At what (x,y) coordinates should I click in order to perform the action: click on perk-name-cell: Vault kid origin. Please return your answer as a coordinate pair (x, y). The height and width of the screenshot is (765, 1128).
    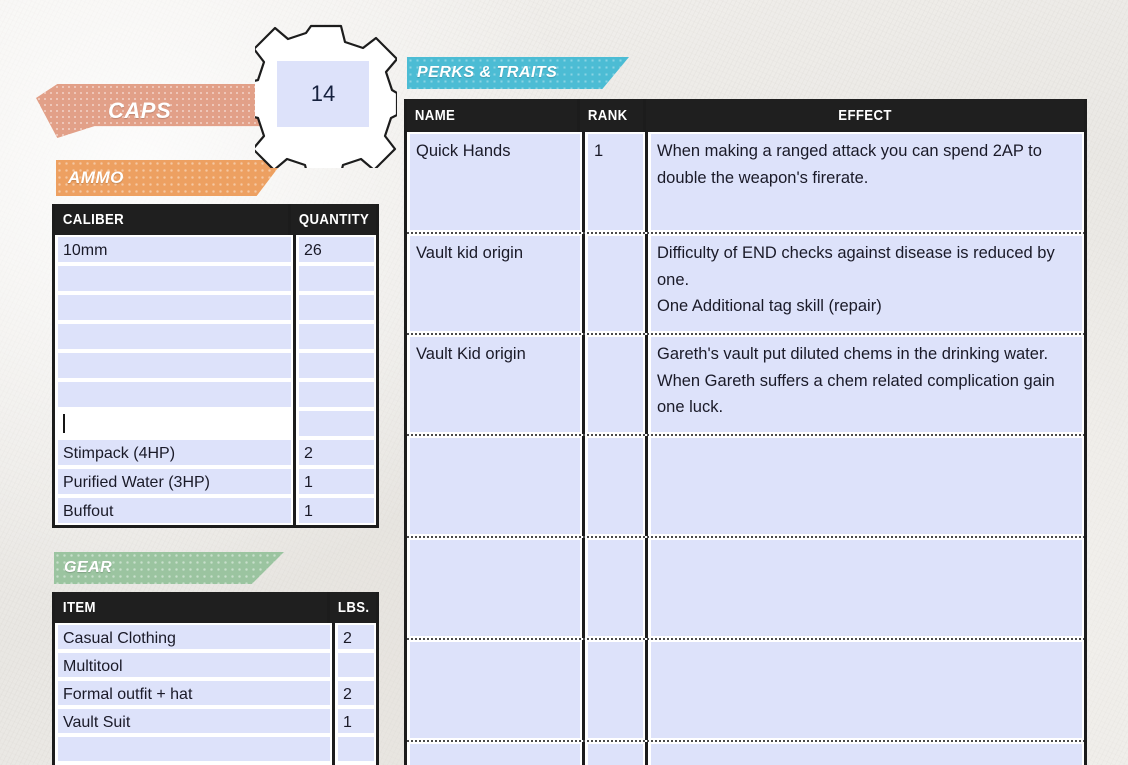
    Looking at the image, I should click on (495, 283).